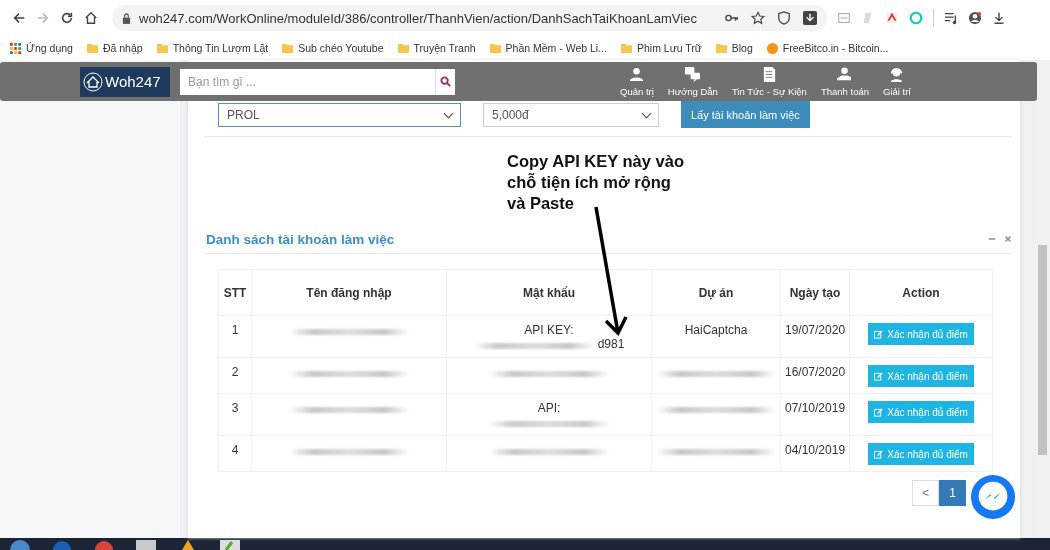  What do you see at coordinates (815, 330) in the screenshot?
I see `table-cell-text: 19/07/2020` at bounding box center [815, 330].